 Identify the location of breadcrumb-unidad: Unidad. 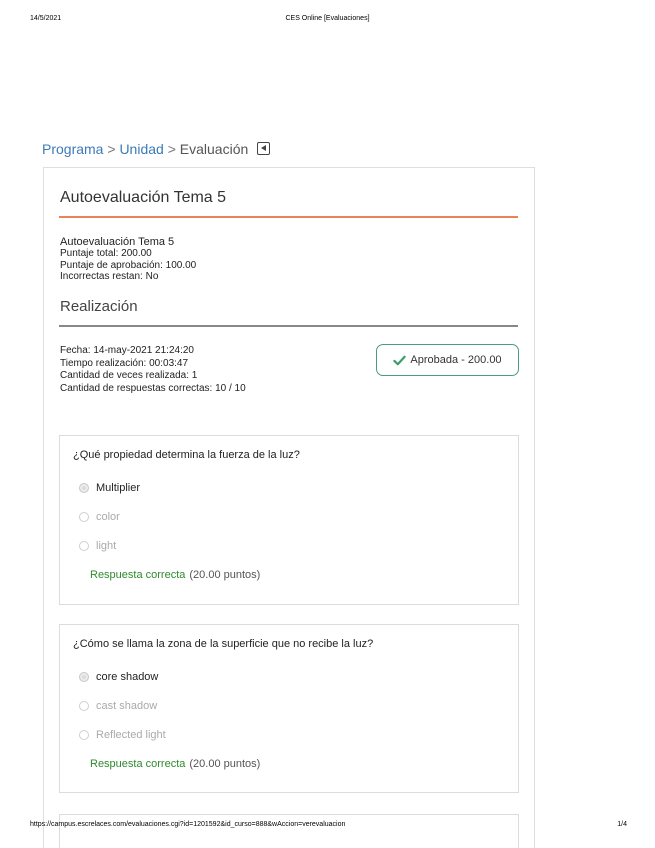
(141, 149).